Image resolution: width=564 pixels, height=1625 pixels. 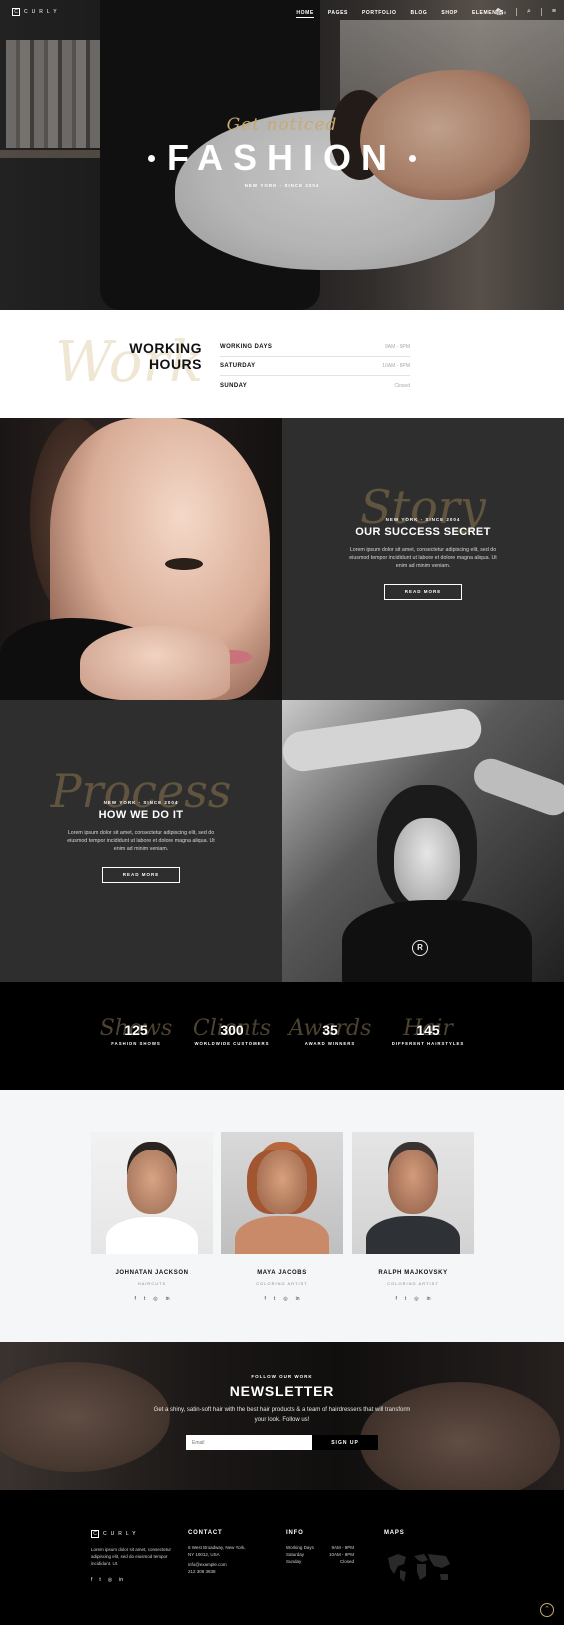 What do you see at coordinates (419, 1568) in the screenshot?
I see `world-map-icon` at bounding box center [419, 1568].